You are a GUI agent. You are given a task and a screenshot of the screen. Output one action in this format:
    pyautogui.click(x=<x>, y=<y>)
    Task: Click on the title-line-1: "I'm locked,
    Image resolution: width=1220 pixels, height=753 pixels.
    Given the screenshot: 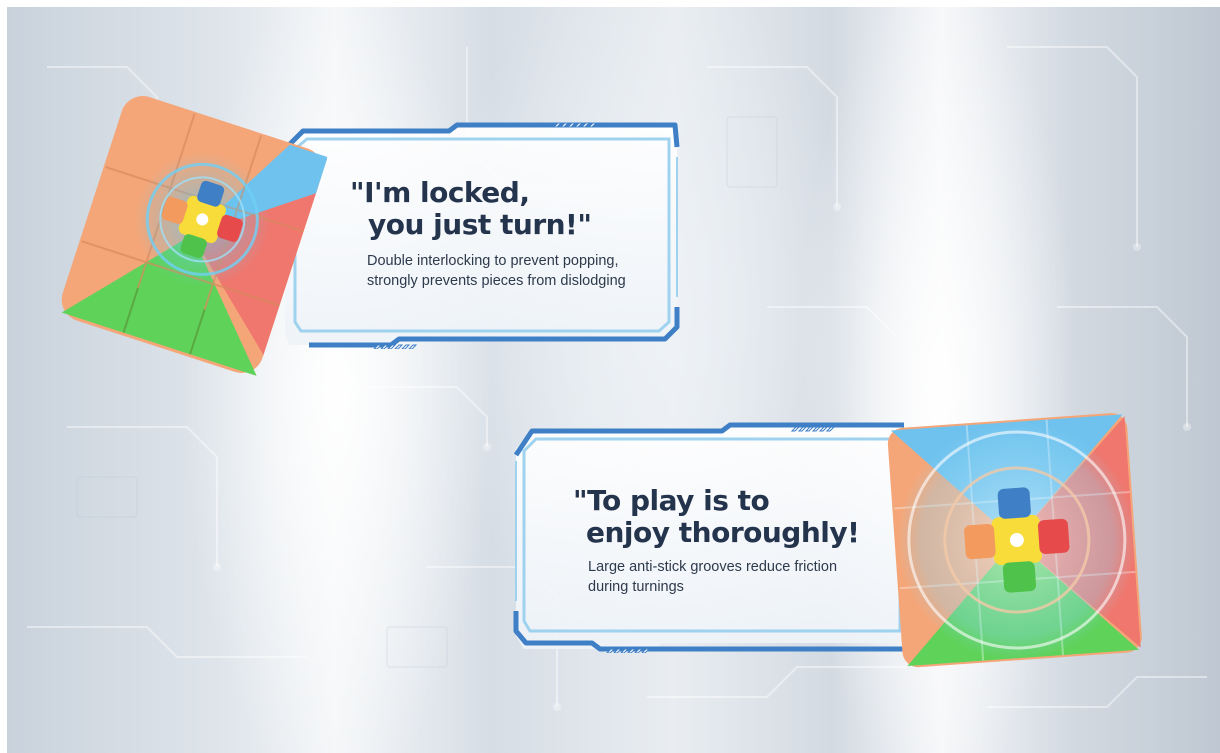 What is the action you would take?
    pyautogui.click(x=440, y=192)
    